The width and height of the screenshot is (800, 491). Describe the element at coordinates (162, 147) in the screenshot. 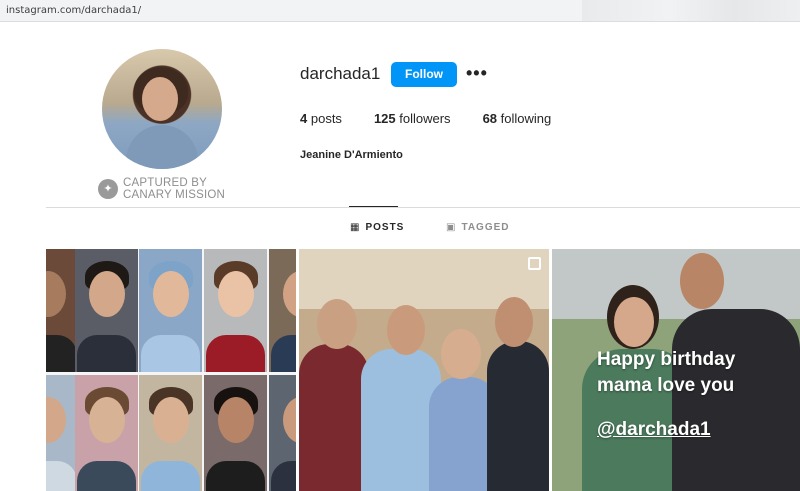

I see `avatar-shirt` at that location.